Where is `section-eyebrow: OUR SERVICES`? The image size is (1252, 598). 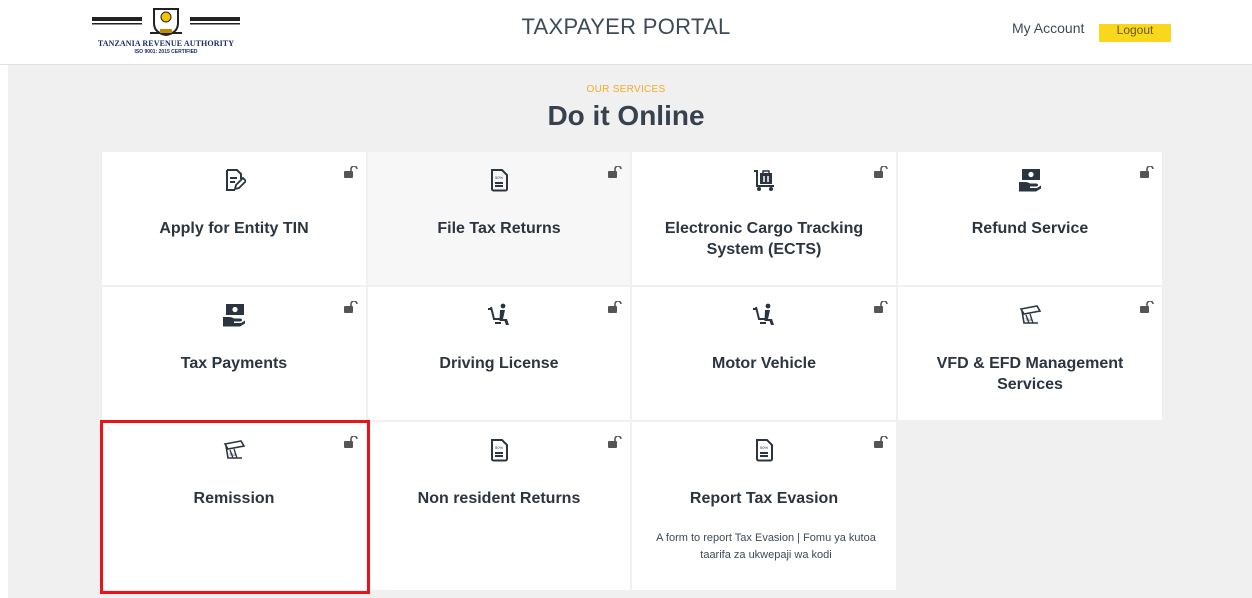
section-eyebrow: OUR SERVICES is located at coordinates (626, 89).